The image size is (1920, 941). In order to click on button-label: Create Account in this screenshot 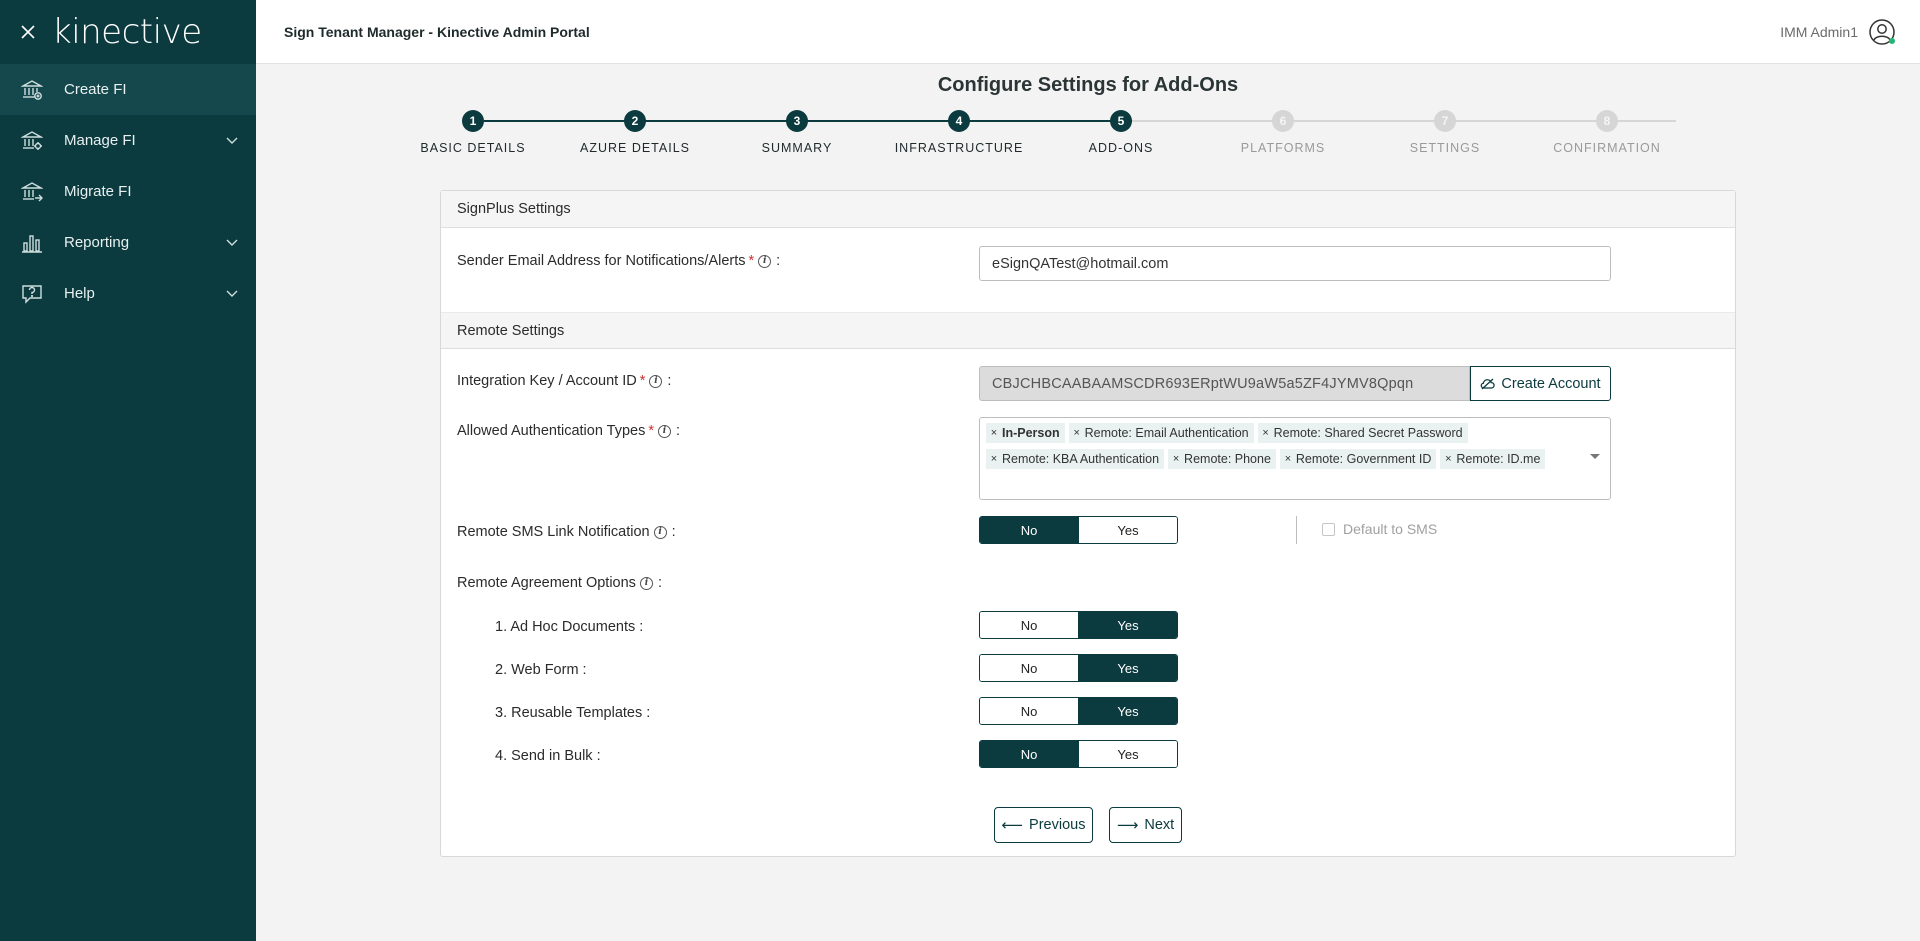, I will do `click(1551, 383)`.